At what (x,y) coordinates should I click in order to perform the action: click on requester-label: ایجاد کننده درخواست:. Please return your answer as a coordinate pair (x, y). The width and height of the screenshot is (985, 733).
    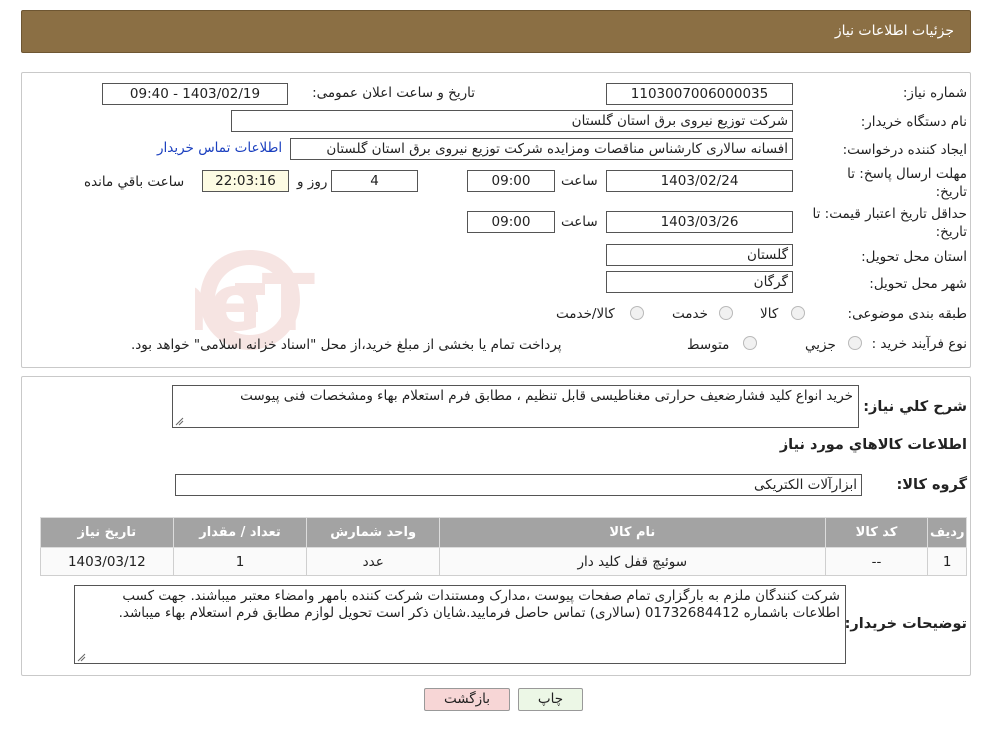
    Looking at the image, I should click on (904, 150).